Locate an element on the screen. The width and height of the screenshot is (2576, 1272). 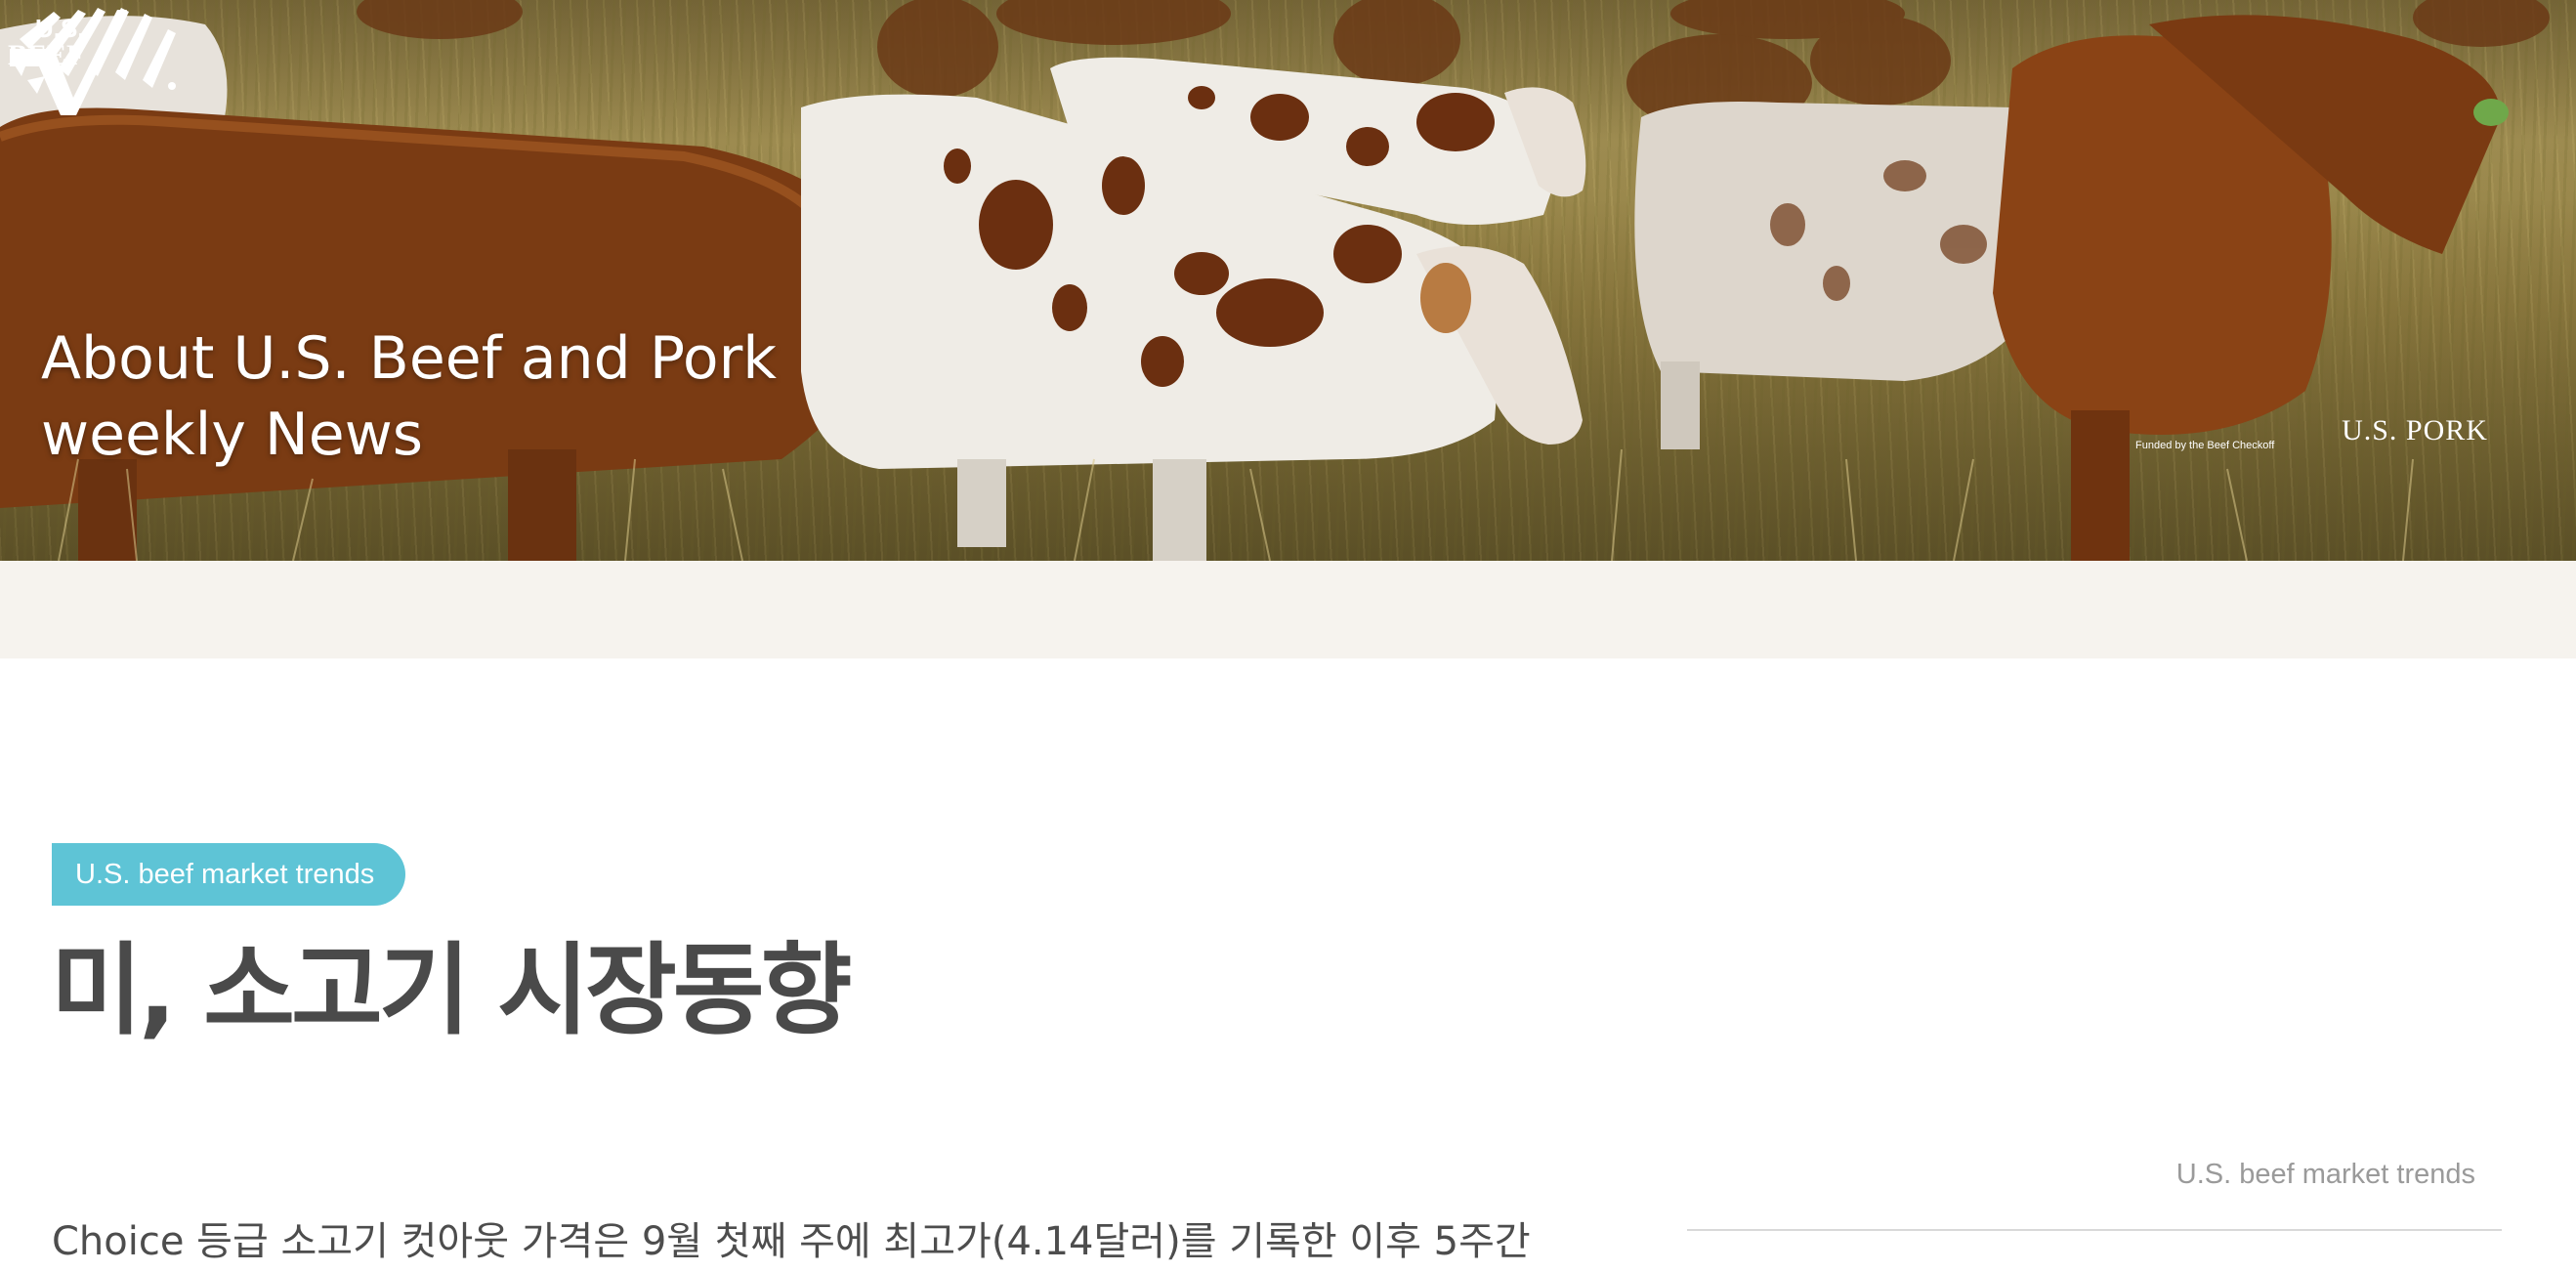
hero-title-line-1: About U.S. Beef and Pork is located at coordinates (409, 358).